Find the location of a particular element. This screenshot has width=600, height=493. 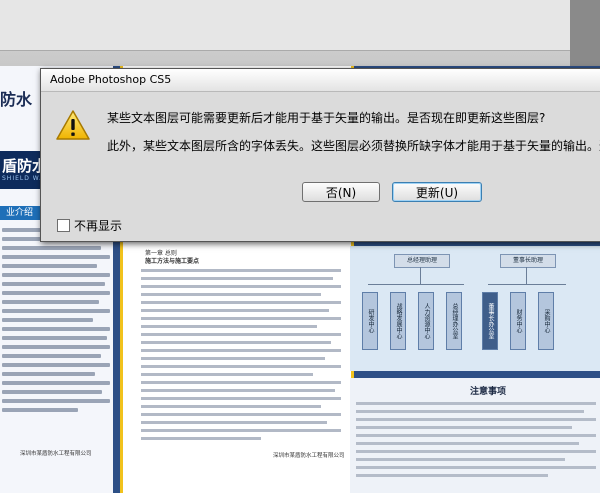

dont-show-again-checkbox is located at coordinates (63, 225).